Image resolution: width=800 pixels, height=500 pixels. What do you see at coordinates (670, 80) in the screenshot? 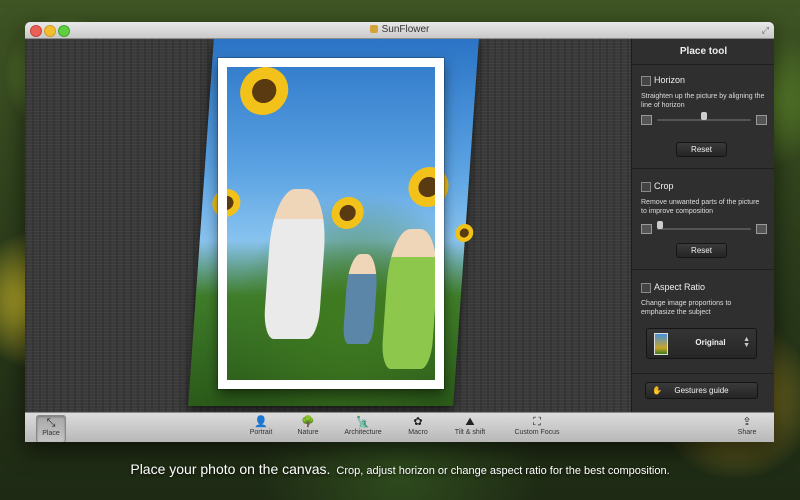
I see `horizon-label: Horizon` at bounding box center [670, 80].